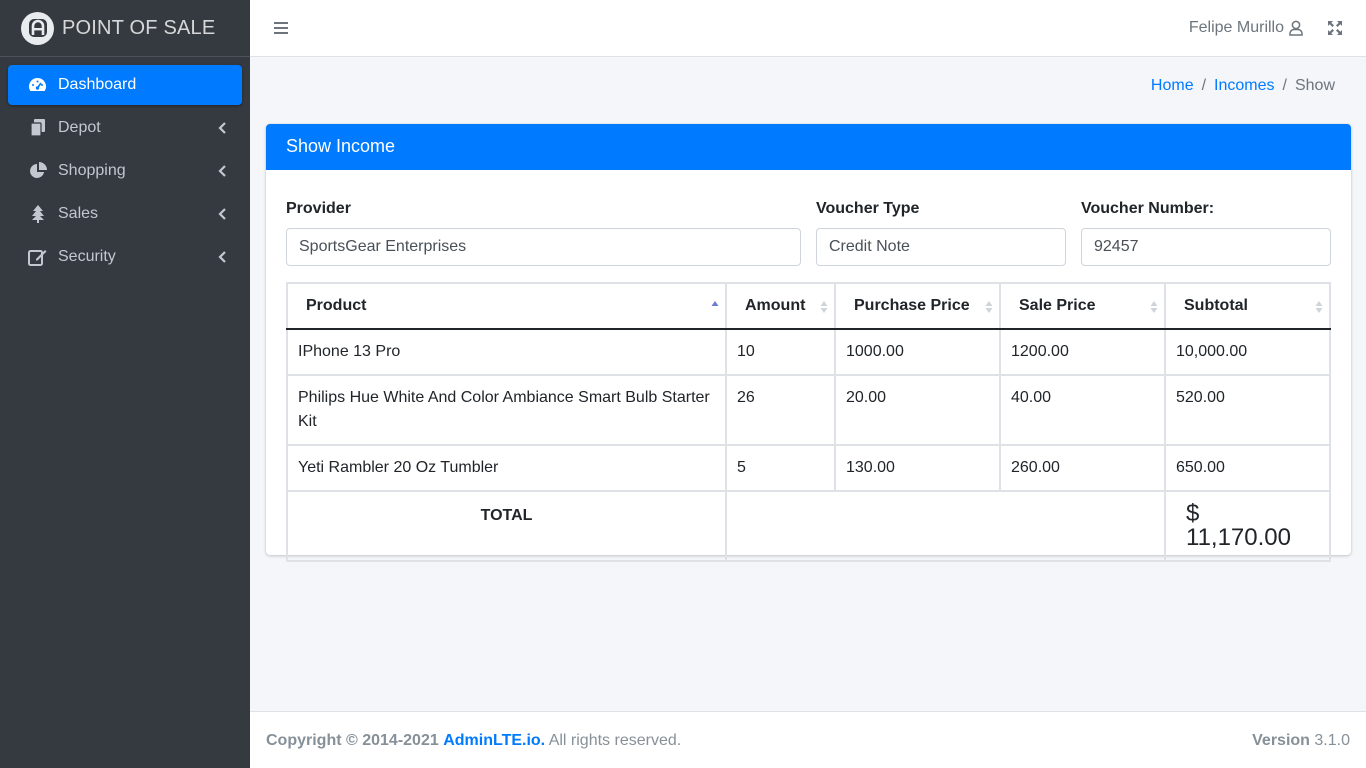 Image resolution: width=1366 pixels, height=768 pixels. Describe the element at coordinates (494, 740) in the screenshot. I see `footer-adminlte-link: AdminLTE.io.` at that location.